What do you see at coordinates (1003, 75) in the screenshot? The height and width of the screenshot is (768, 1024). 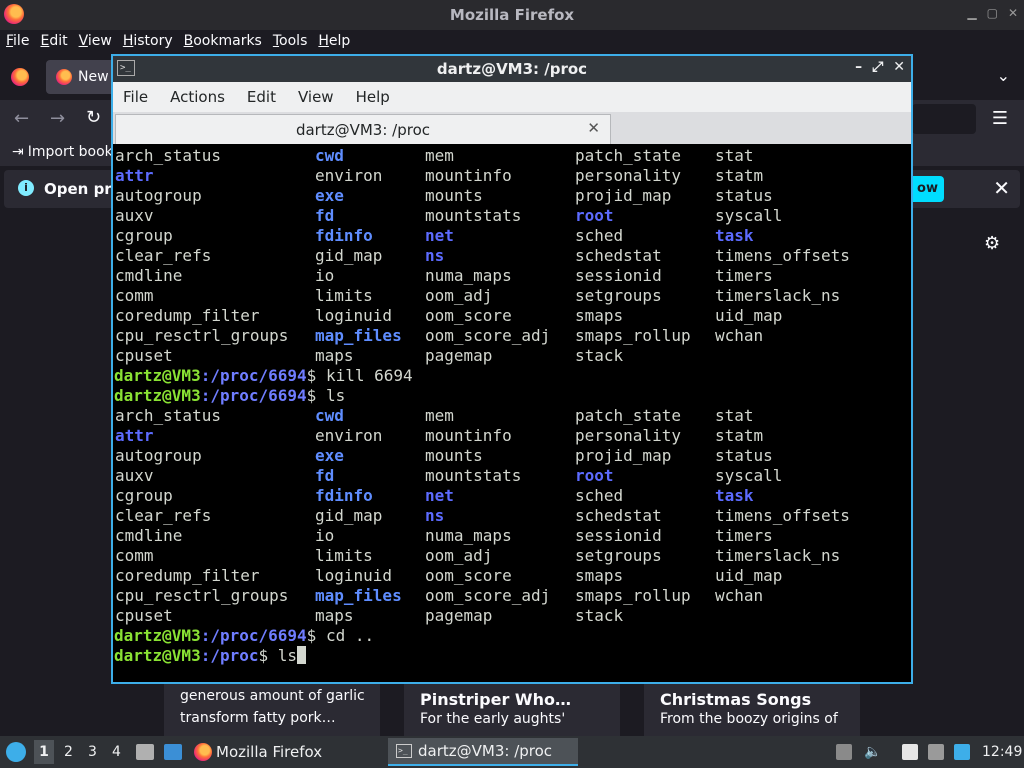 I see `chevron-down-icon: ⌄` at bounding box center [1003, 75].